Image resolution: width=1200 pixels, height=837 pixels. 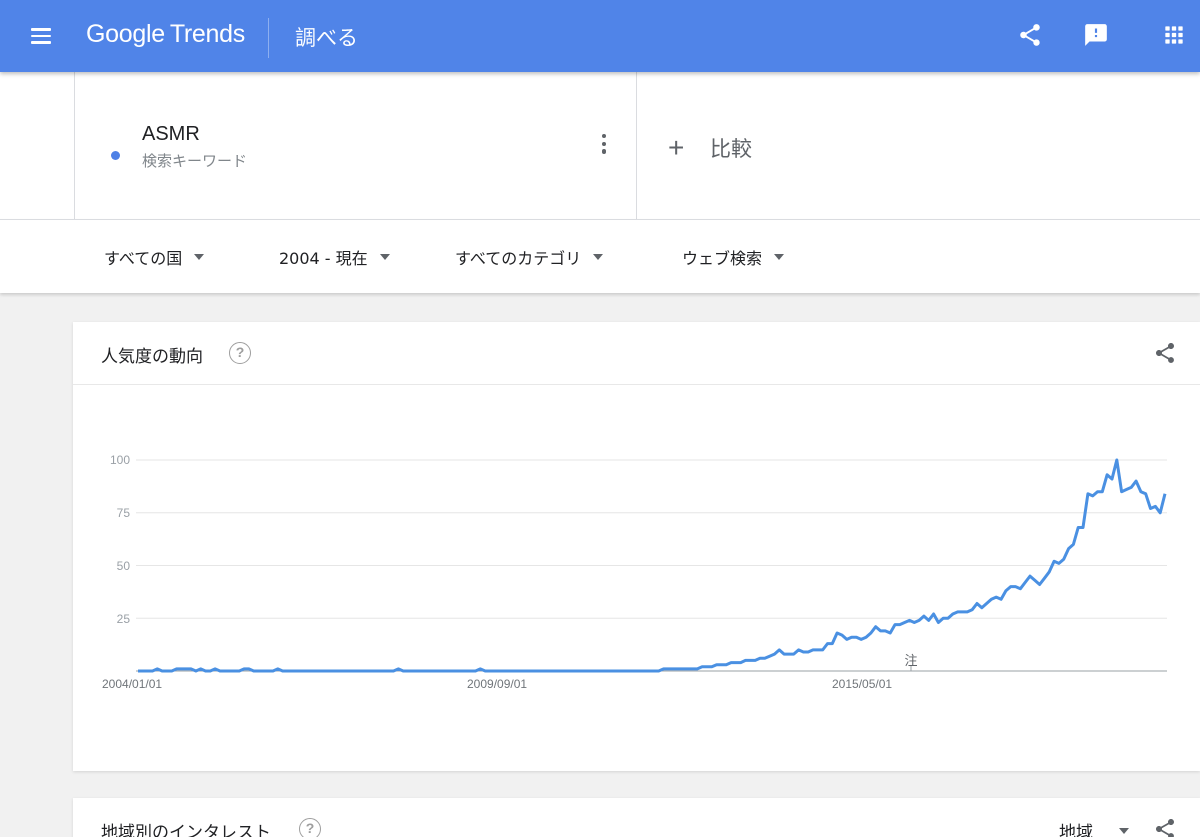 What do you see at coordinates (636, 817) in the screenshot?
I see `interest-by-region-card: 地域別のインタレスト ? 地域` at bounding box center [636, 817].